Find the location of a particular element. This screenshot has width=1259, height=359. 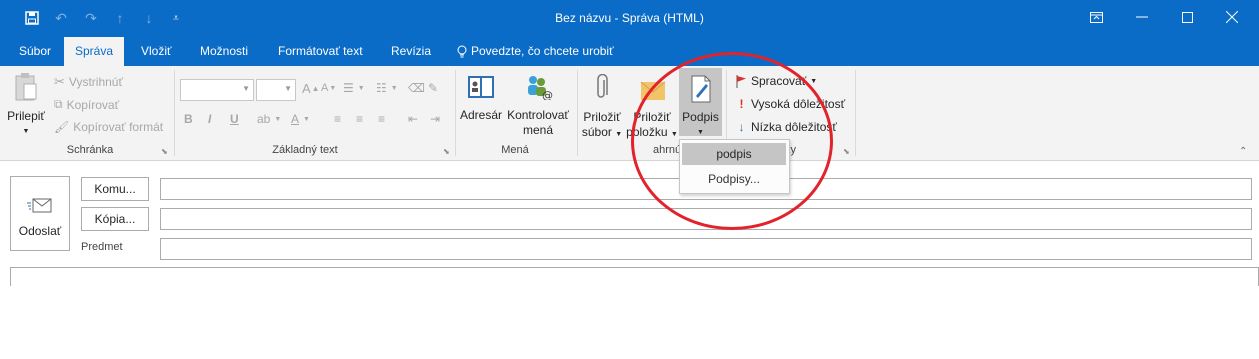

format-painter-button: 🖌 Kopírovať formát is located at coordinates (108, 127).